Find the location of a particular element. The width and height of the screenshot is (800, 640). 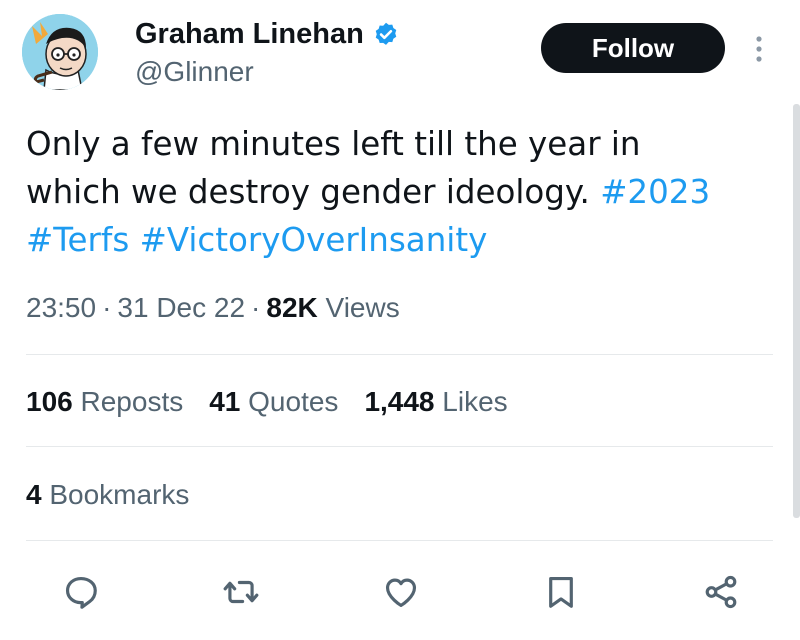

engagement-stats: 106 Reposts 41 Quotes 1,448 Likes is located at coordinates (267, 402).